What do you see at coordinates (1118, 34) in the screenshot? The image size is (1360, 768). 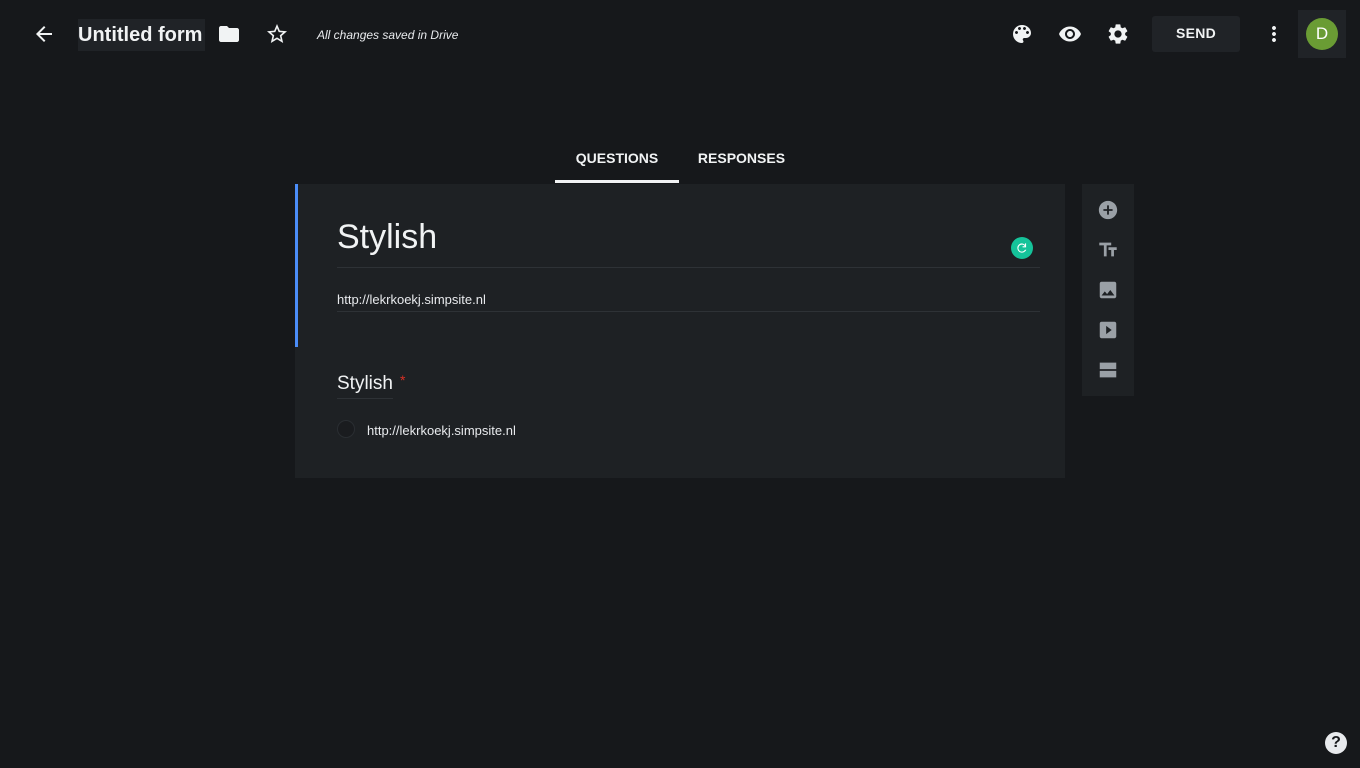 I see `gear-icon` at bounding box center [1118, 34].